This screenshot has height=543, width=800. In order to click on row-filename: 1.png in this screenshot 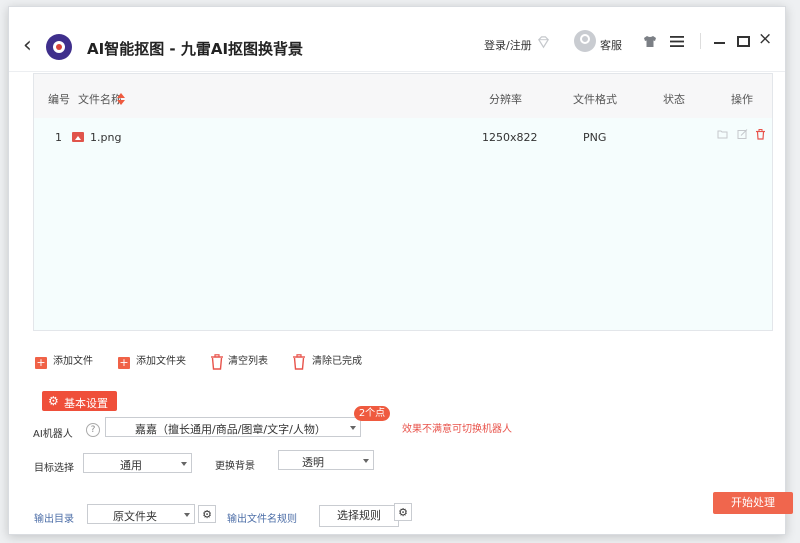, I will do `click(106, 137)`.